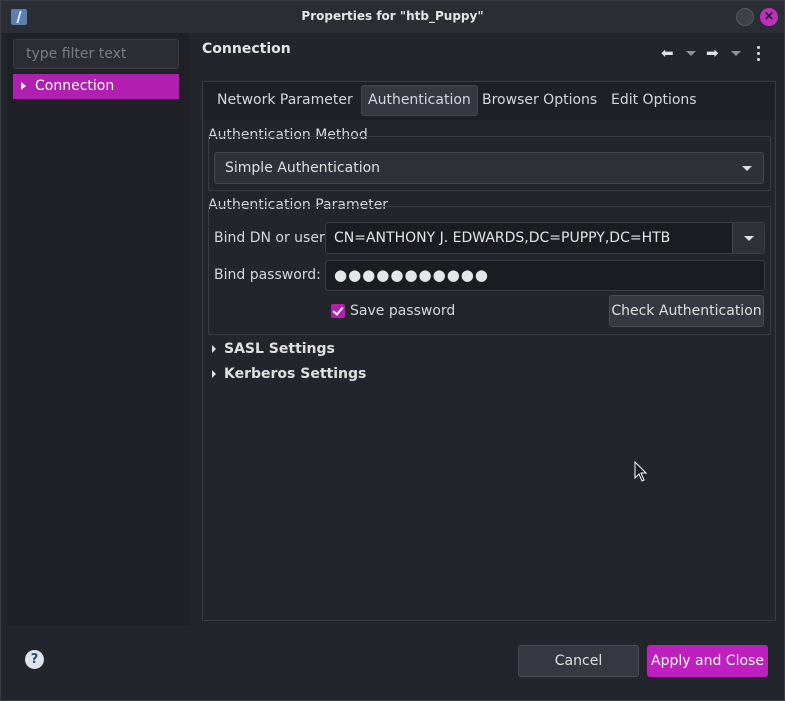  I want to click on vertical-ellipsis-icon, so click(759, 54).